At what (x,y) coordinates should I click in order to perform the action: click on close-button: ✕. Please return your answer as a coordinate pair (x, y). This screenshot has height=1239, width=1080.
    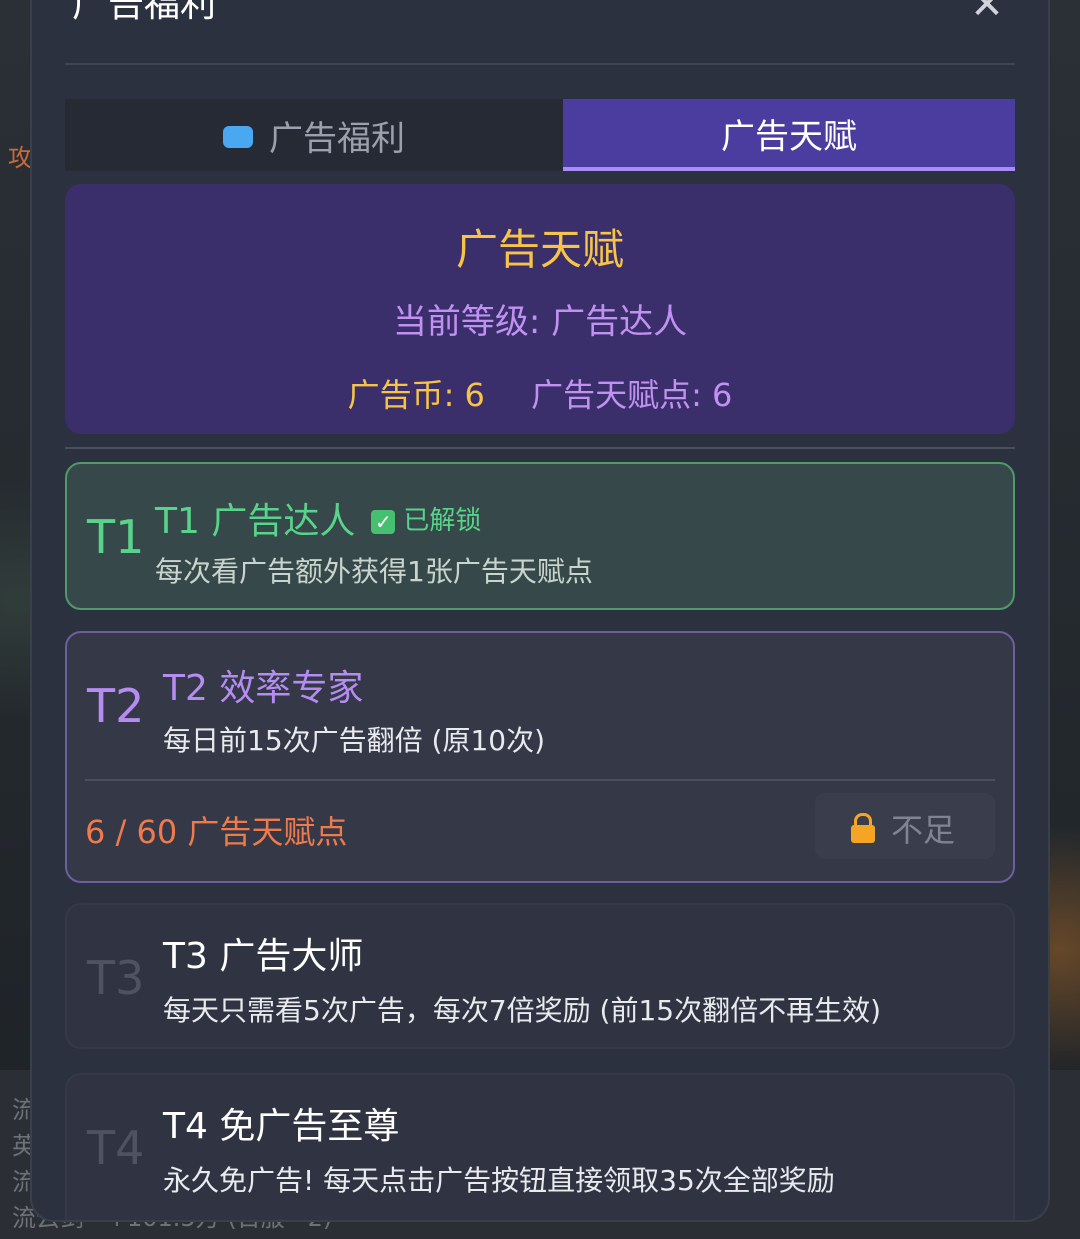
    Looking at the image, I should click on (987, 15).